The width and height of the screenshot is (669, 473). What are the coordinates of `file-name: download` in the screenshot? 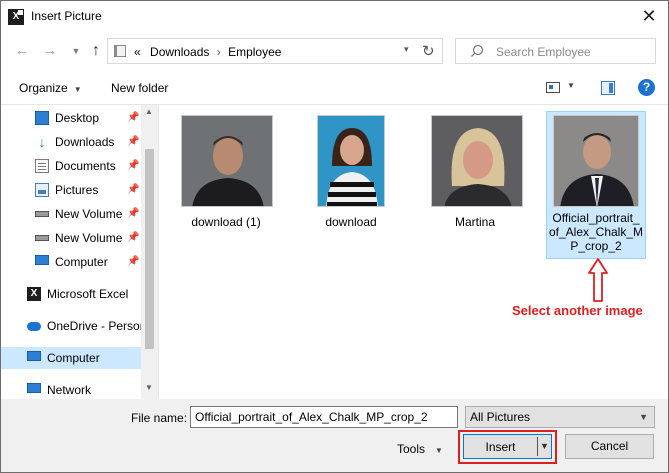 It's located at (351, 222).